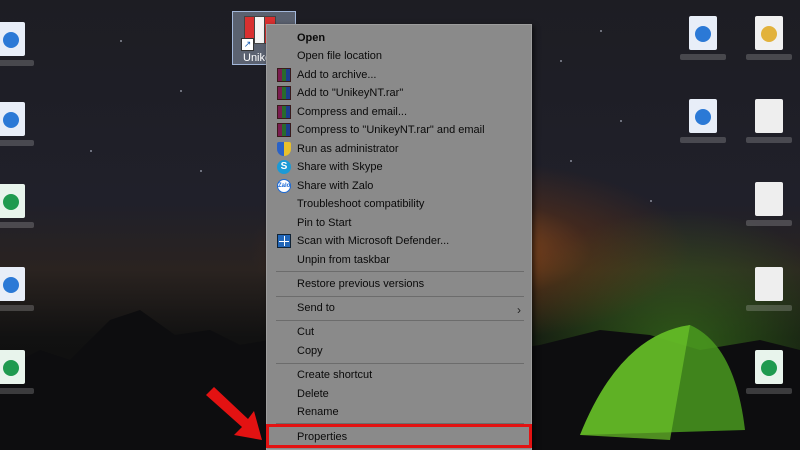 The width and height of the screenshot is (800, 450). I want to click on zalo-icon: Zalo, so click(284, 186).